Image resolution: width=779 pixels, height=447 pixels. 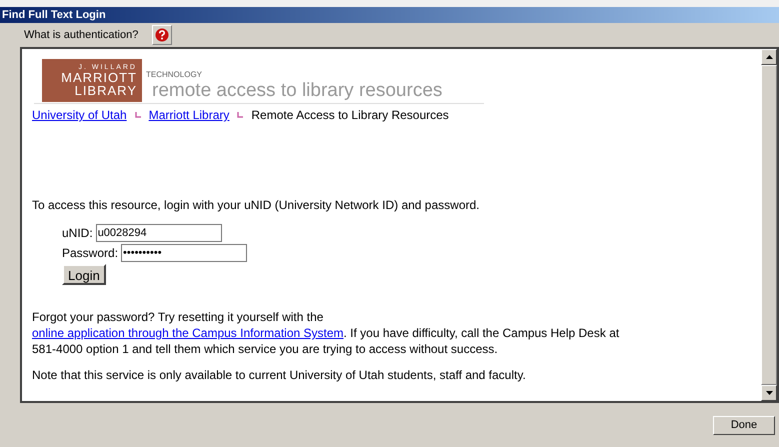 I want to click on help-icon, so click(x=162, y=35).